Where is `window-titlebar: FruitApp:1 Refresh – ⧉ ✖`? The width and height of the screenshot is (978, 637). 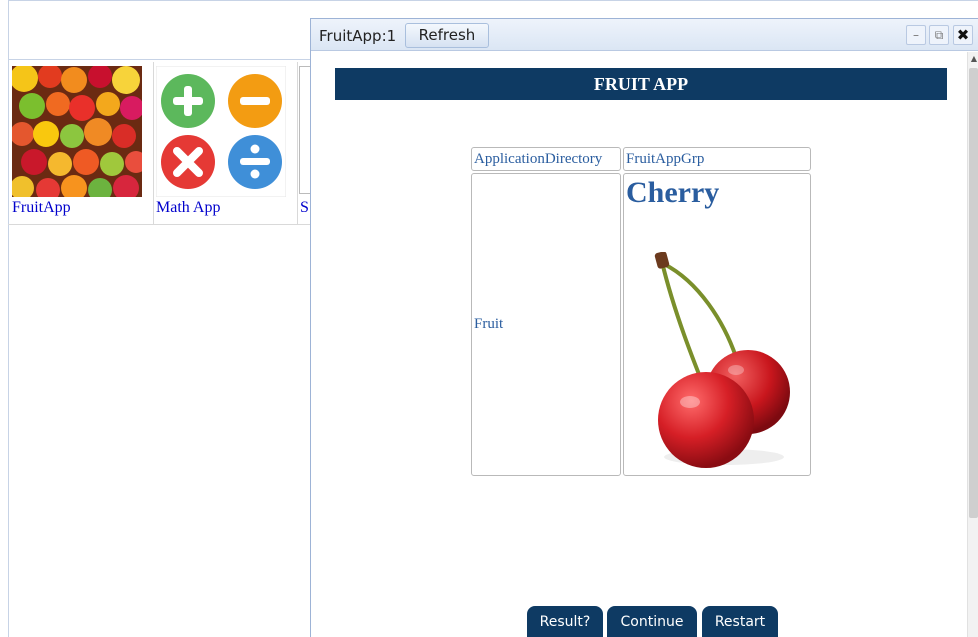 window-titlebar: FruitApp:1 Refresh – ⧉ ✖ is located at coordinates (644, 35).